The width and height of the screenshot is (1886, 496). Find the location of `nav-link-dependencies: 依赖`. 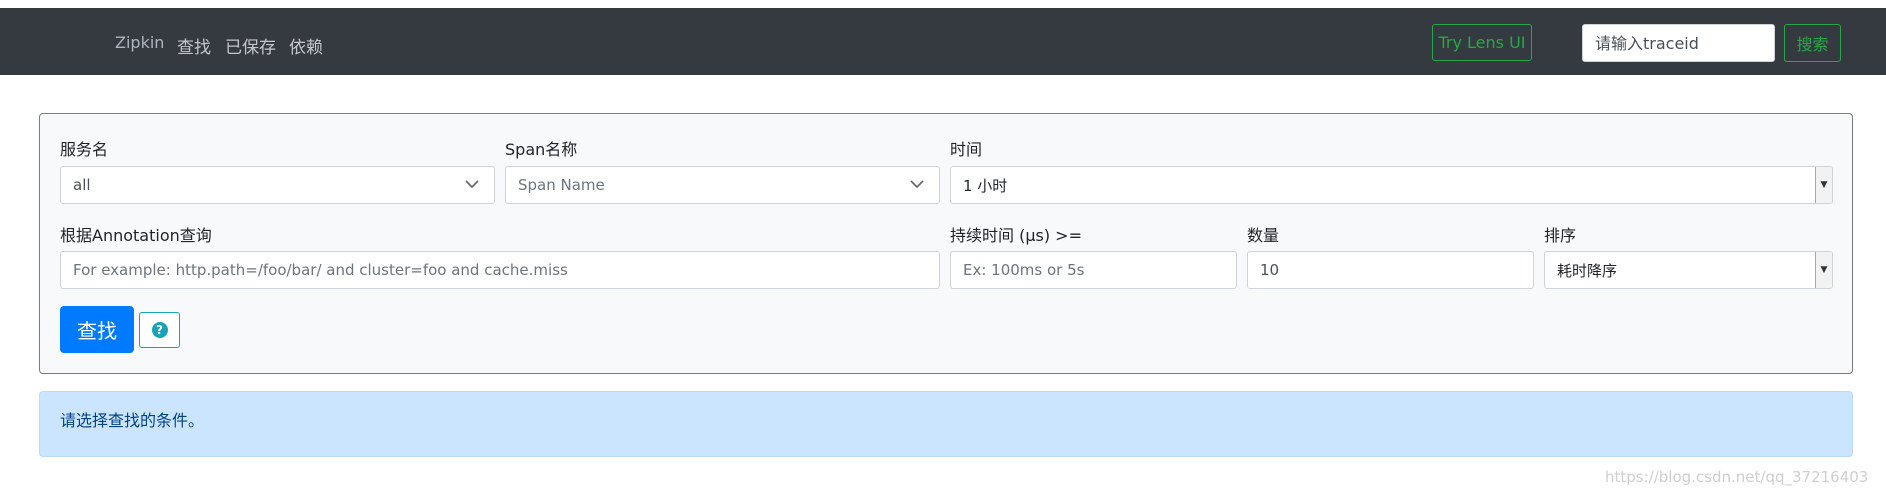

nav-link-dependencies: 依赖 is located at coordinates (306, 45).